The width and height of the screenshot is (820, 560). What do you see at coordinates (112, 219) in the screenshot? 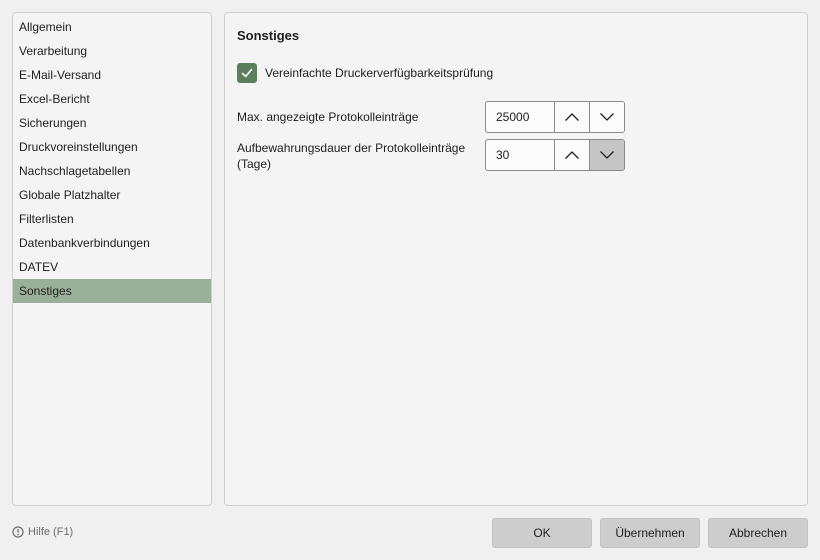
I see `sidebar-item-filterlisten: Filterlisten` at bounding box center [112, 219].